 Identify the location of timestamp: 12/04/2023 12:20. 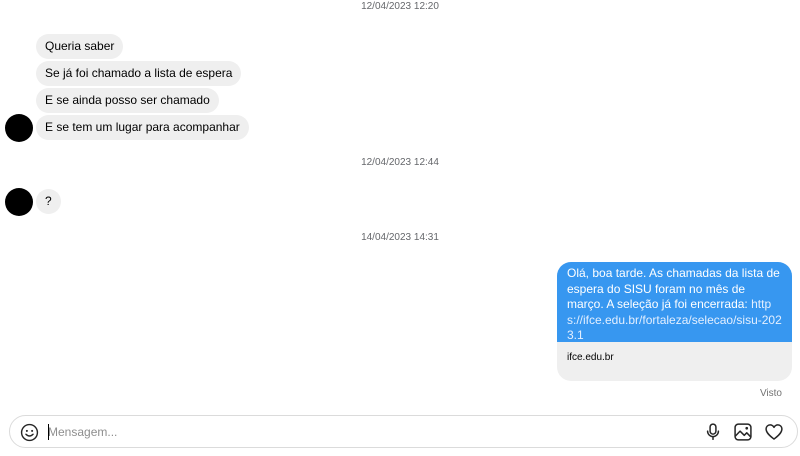
(400, 6).